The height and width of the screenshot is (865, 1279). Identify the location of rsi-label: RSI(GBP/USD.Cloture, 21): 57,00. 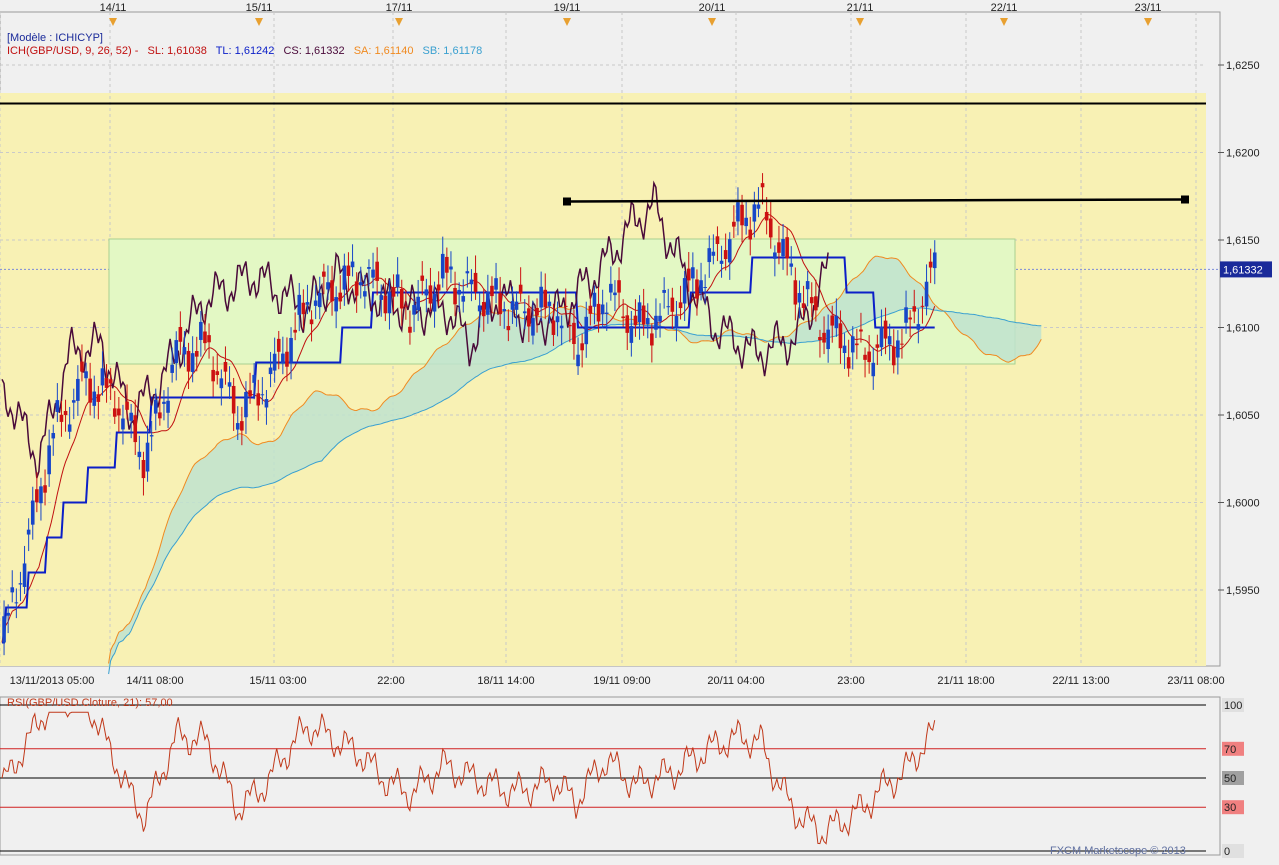
(90, 703).